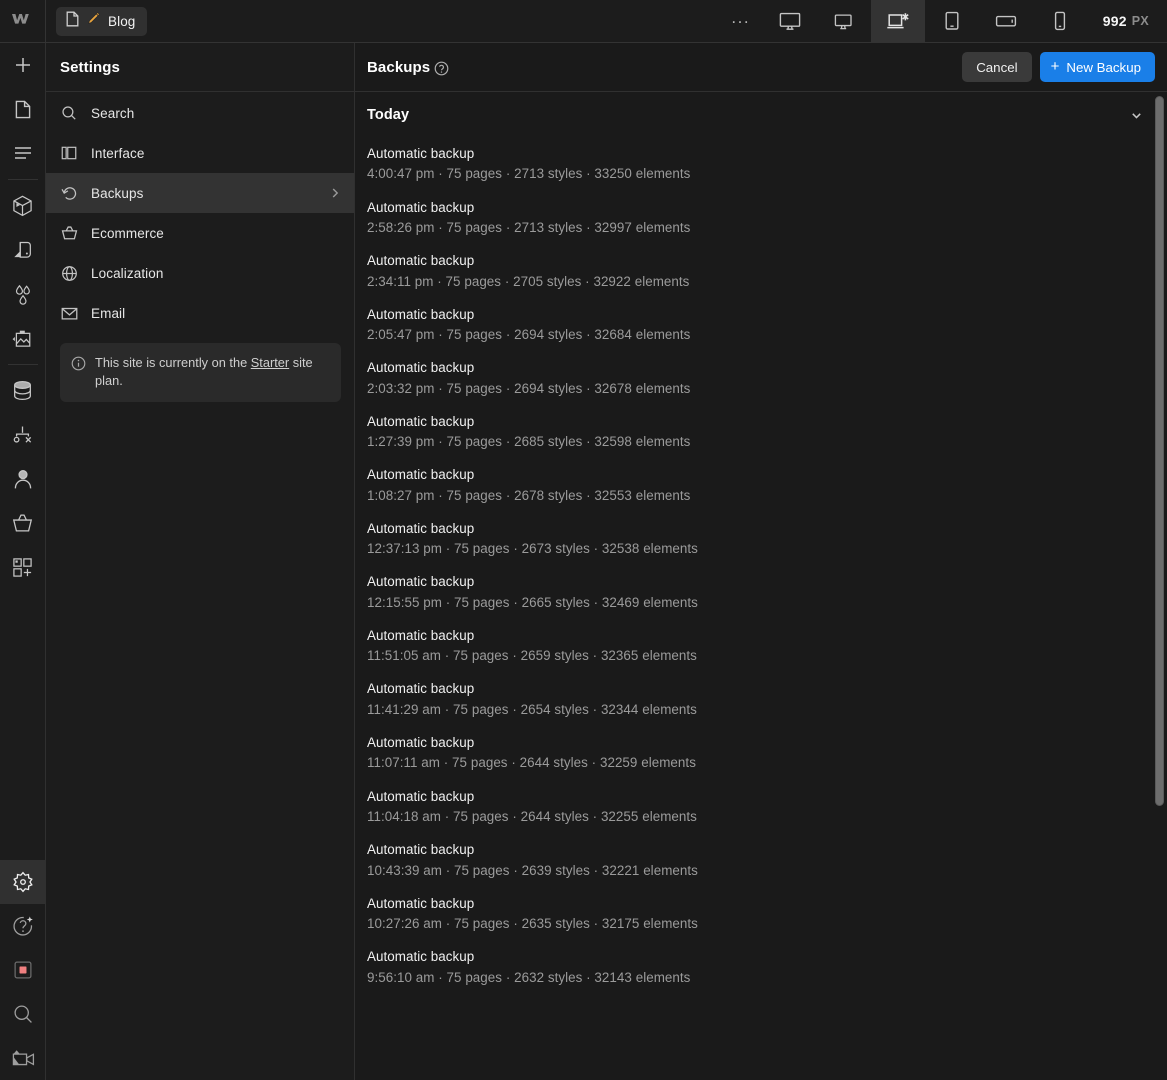 The image size is (1167, 1080). What do you see at coordinates (997, 67) in the screenshot?
I see `cancel-button: Cancel` at bounding box center [997, 67].